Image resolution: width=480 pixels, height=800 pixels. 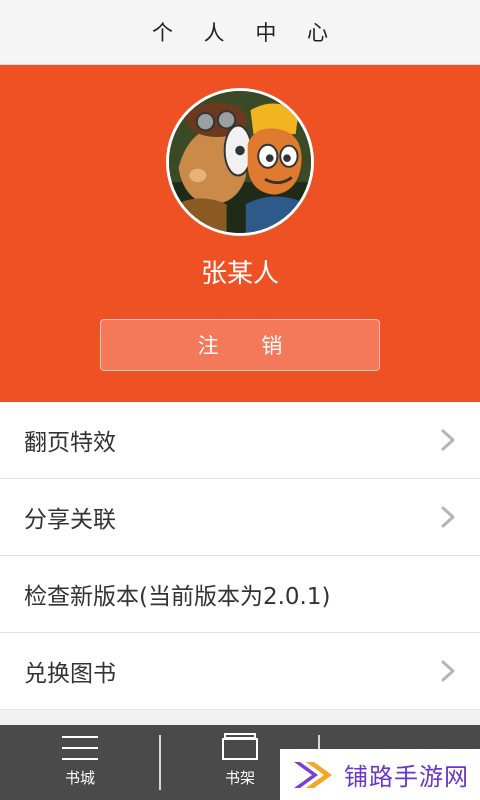 What do you see at coordinates (246, 33) in the screenshot?
I see `page-title: 个 人 中 心` at bounding box center [246, 33].